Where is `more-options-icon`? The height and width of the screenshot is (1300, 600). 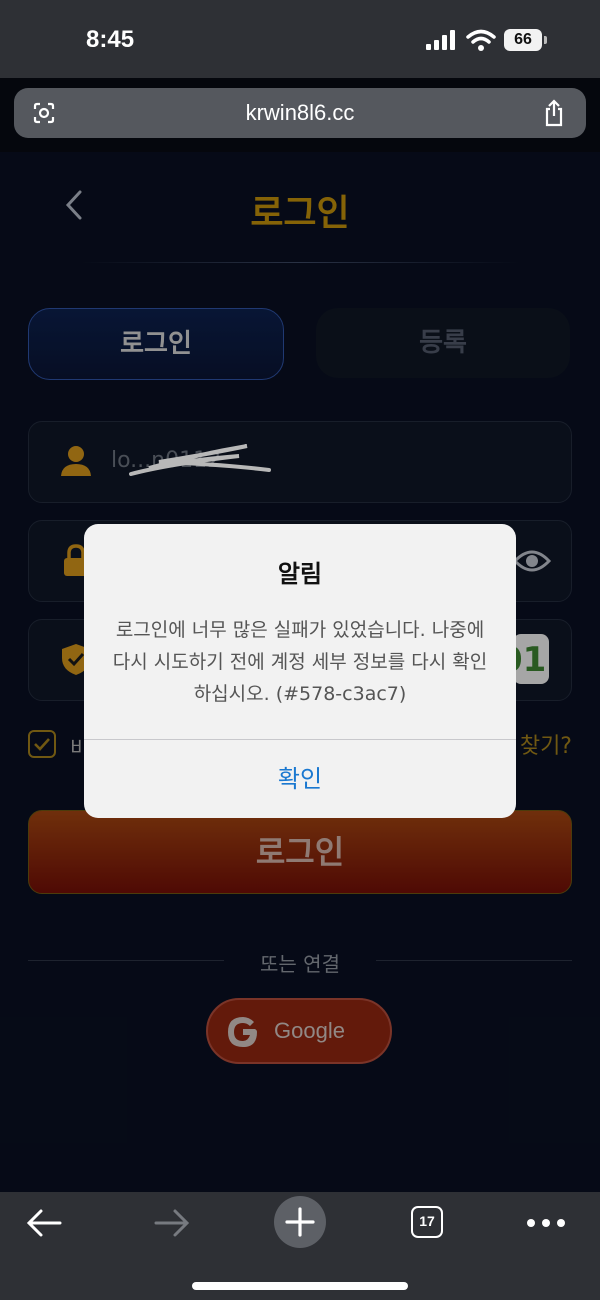
more-options-icon is located at coordinates (546, 1223).